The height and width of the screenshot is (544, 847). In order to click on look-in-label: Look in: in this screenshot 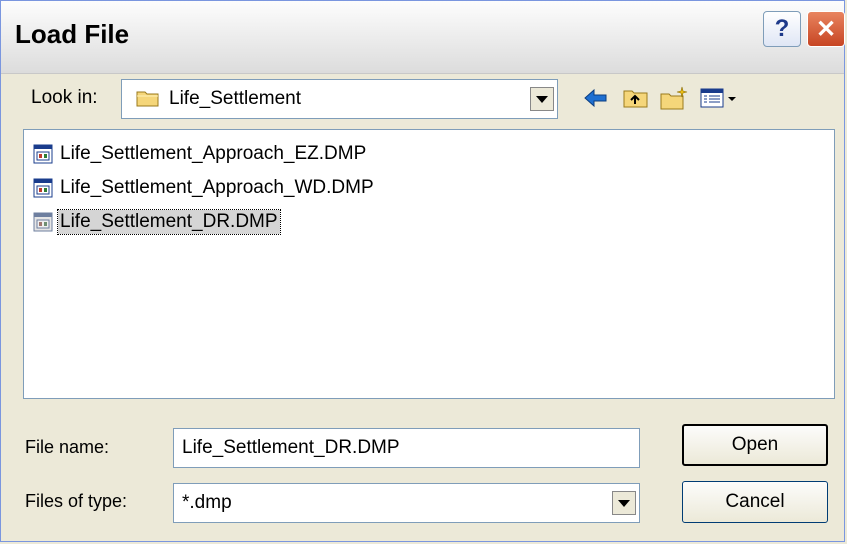, I will do `click(64, 97)`.